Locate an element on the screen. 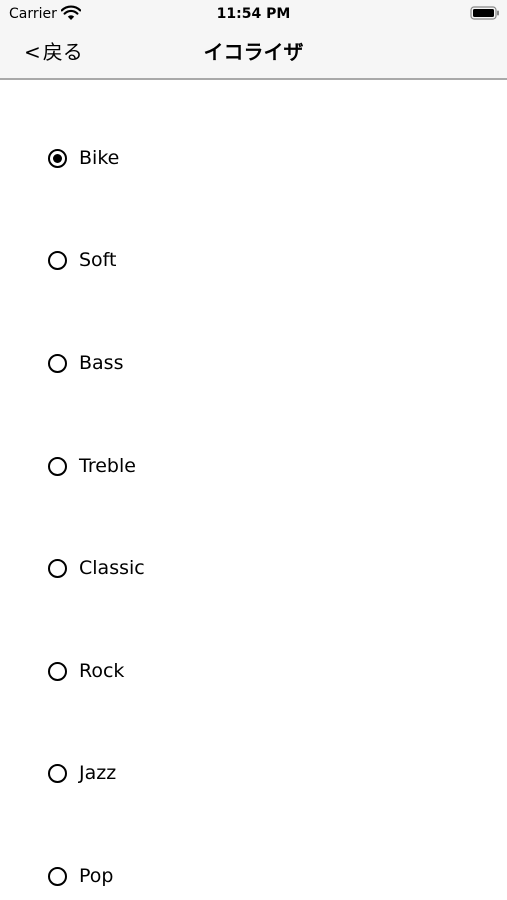 Image resolution: width=507 pixels, height=900 pixels. equalizer-option-jazz: Jazz is located at coordinates (82, 773).